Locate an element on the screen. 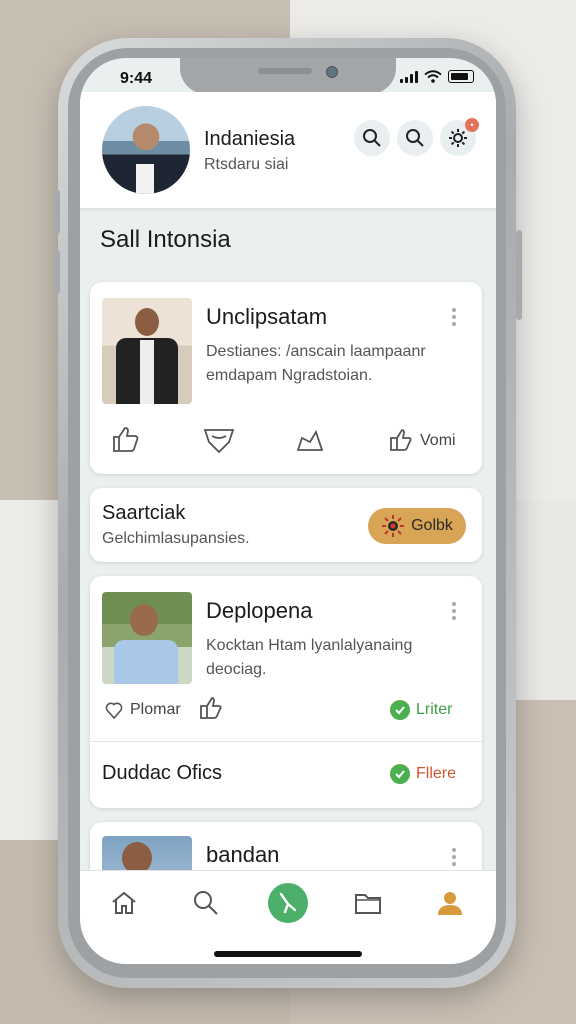 Image resolution: width=576 pixels, height=1024 pixels. profile-icon is located at coordinates (450, 903).